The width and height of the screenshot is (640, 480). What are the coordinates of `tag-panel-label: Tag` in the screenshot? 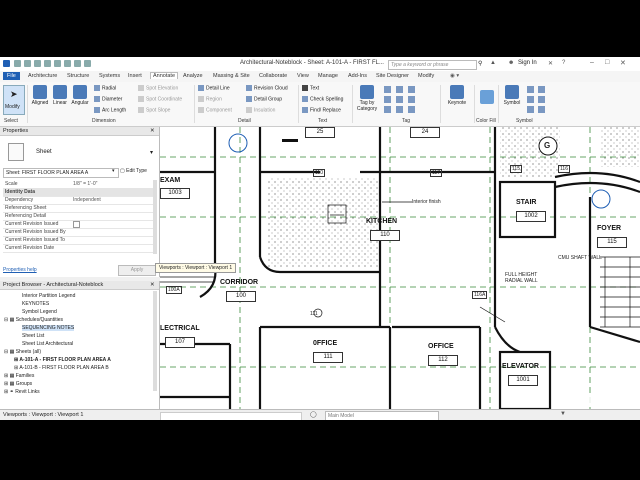 It's located at (406, 121).